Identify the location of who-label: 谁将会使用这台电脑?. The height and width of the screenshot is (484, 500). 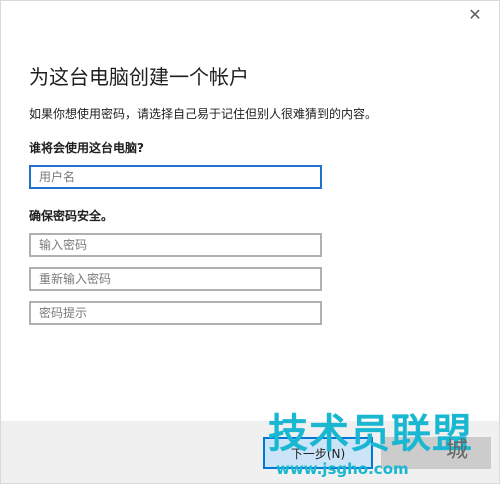
(86, 148).